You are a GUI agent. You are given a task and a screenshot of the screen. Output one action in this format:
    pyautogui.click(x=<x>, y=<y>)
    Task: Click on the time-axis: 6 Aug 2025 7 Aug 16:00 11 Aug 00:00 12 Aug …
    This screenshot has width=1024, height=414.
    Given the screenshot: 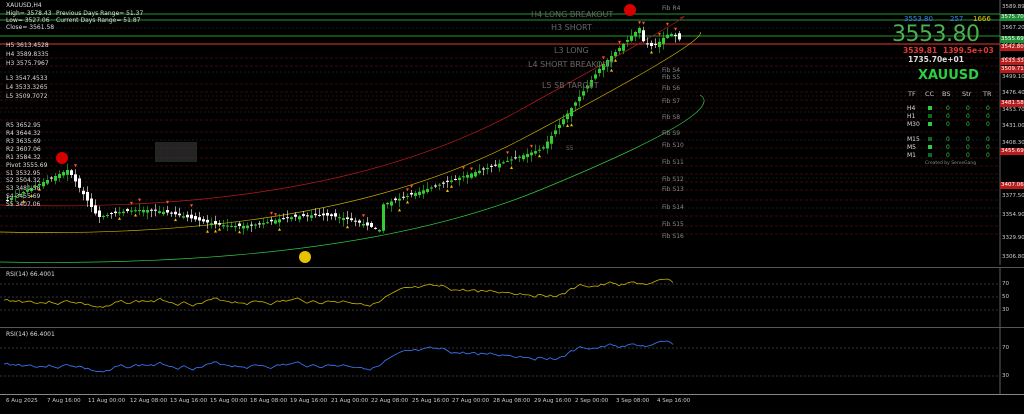 What is the action you would take?
    pyautogui.click(x=512, y=404)
    